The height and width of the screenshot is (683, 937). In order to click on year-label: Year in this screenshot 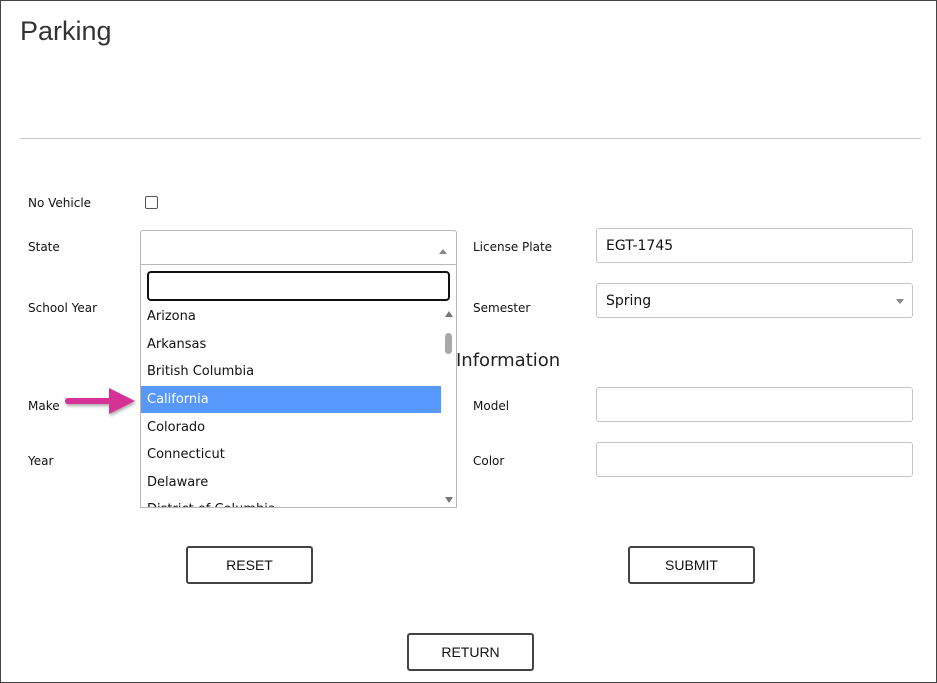, I will do `click(41, 461)`.